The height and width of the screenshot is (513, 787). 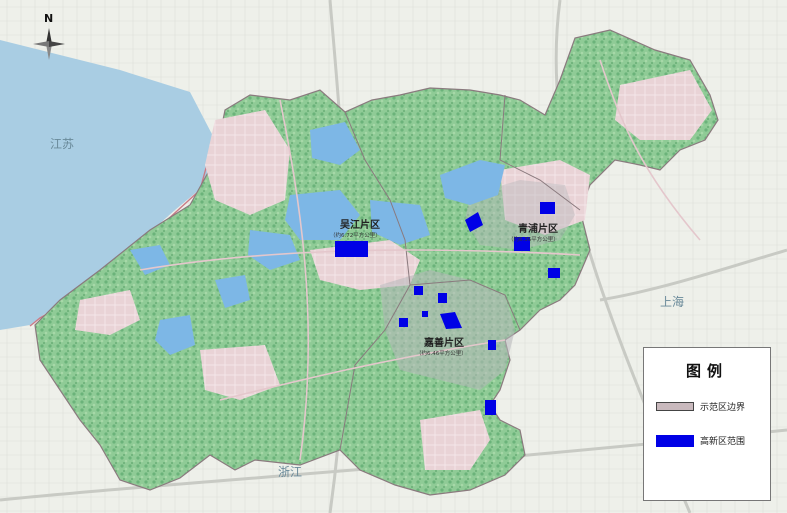 I want to click on label-jiashan-area: （约6.46平方公里）, so click(x=441, y=353).